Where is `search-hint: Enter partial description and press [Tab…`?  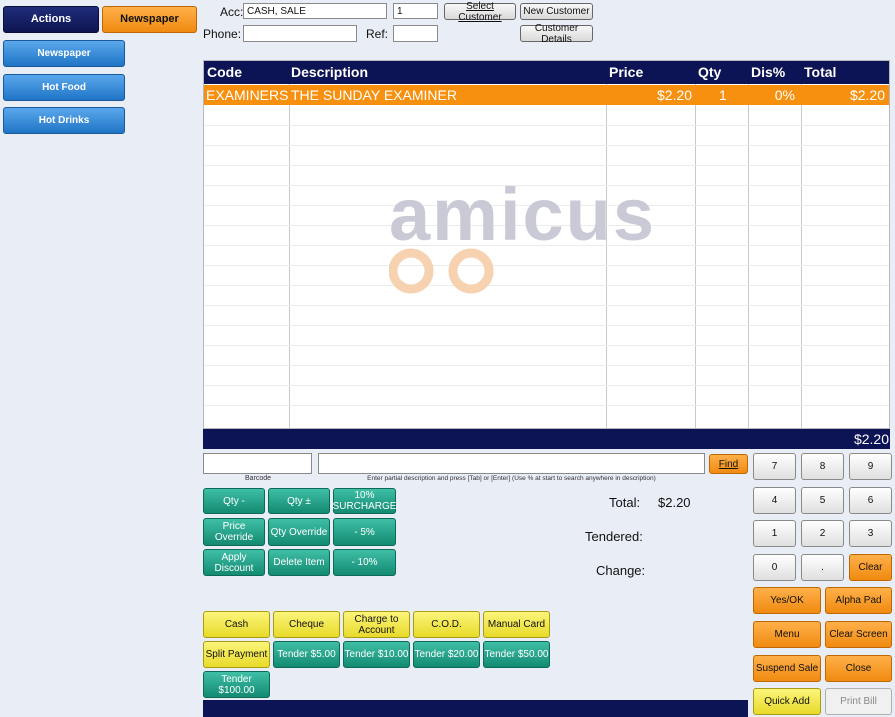
search-hint: Enter partial description and press [Tab… is located at coordinates (511, 478).